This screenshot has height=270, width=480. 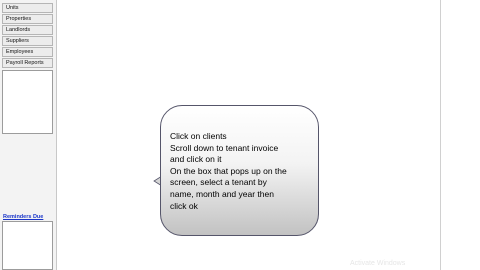 I want to click on reminders-panel, so click(x=27, y=245).